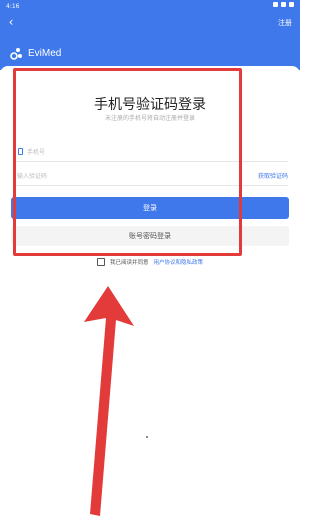 The width and height of the screenshot is (320, 531). What do you see at coordinates (129, 263) in the screenshot?
I see `agreement-prefix: 我已阅读并同意` at bounding box center [129, 263].